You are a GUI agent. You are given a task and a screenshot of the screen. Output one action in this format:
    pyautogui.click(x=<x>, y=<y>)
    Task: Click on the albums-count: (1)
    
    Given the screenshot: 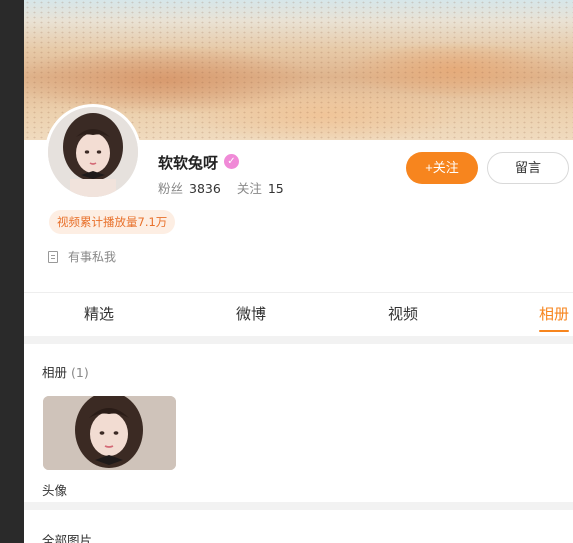 What is the action you would take?
    pyautogui.click(x=80, y=372)
    